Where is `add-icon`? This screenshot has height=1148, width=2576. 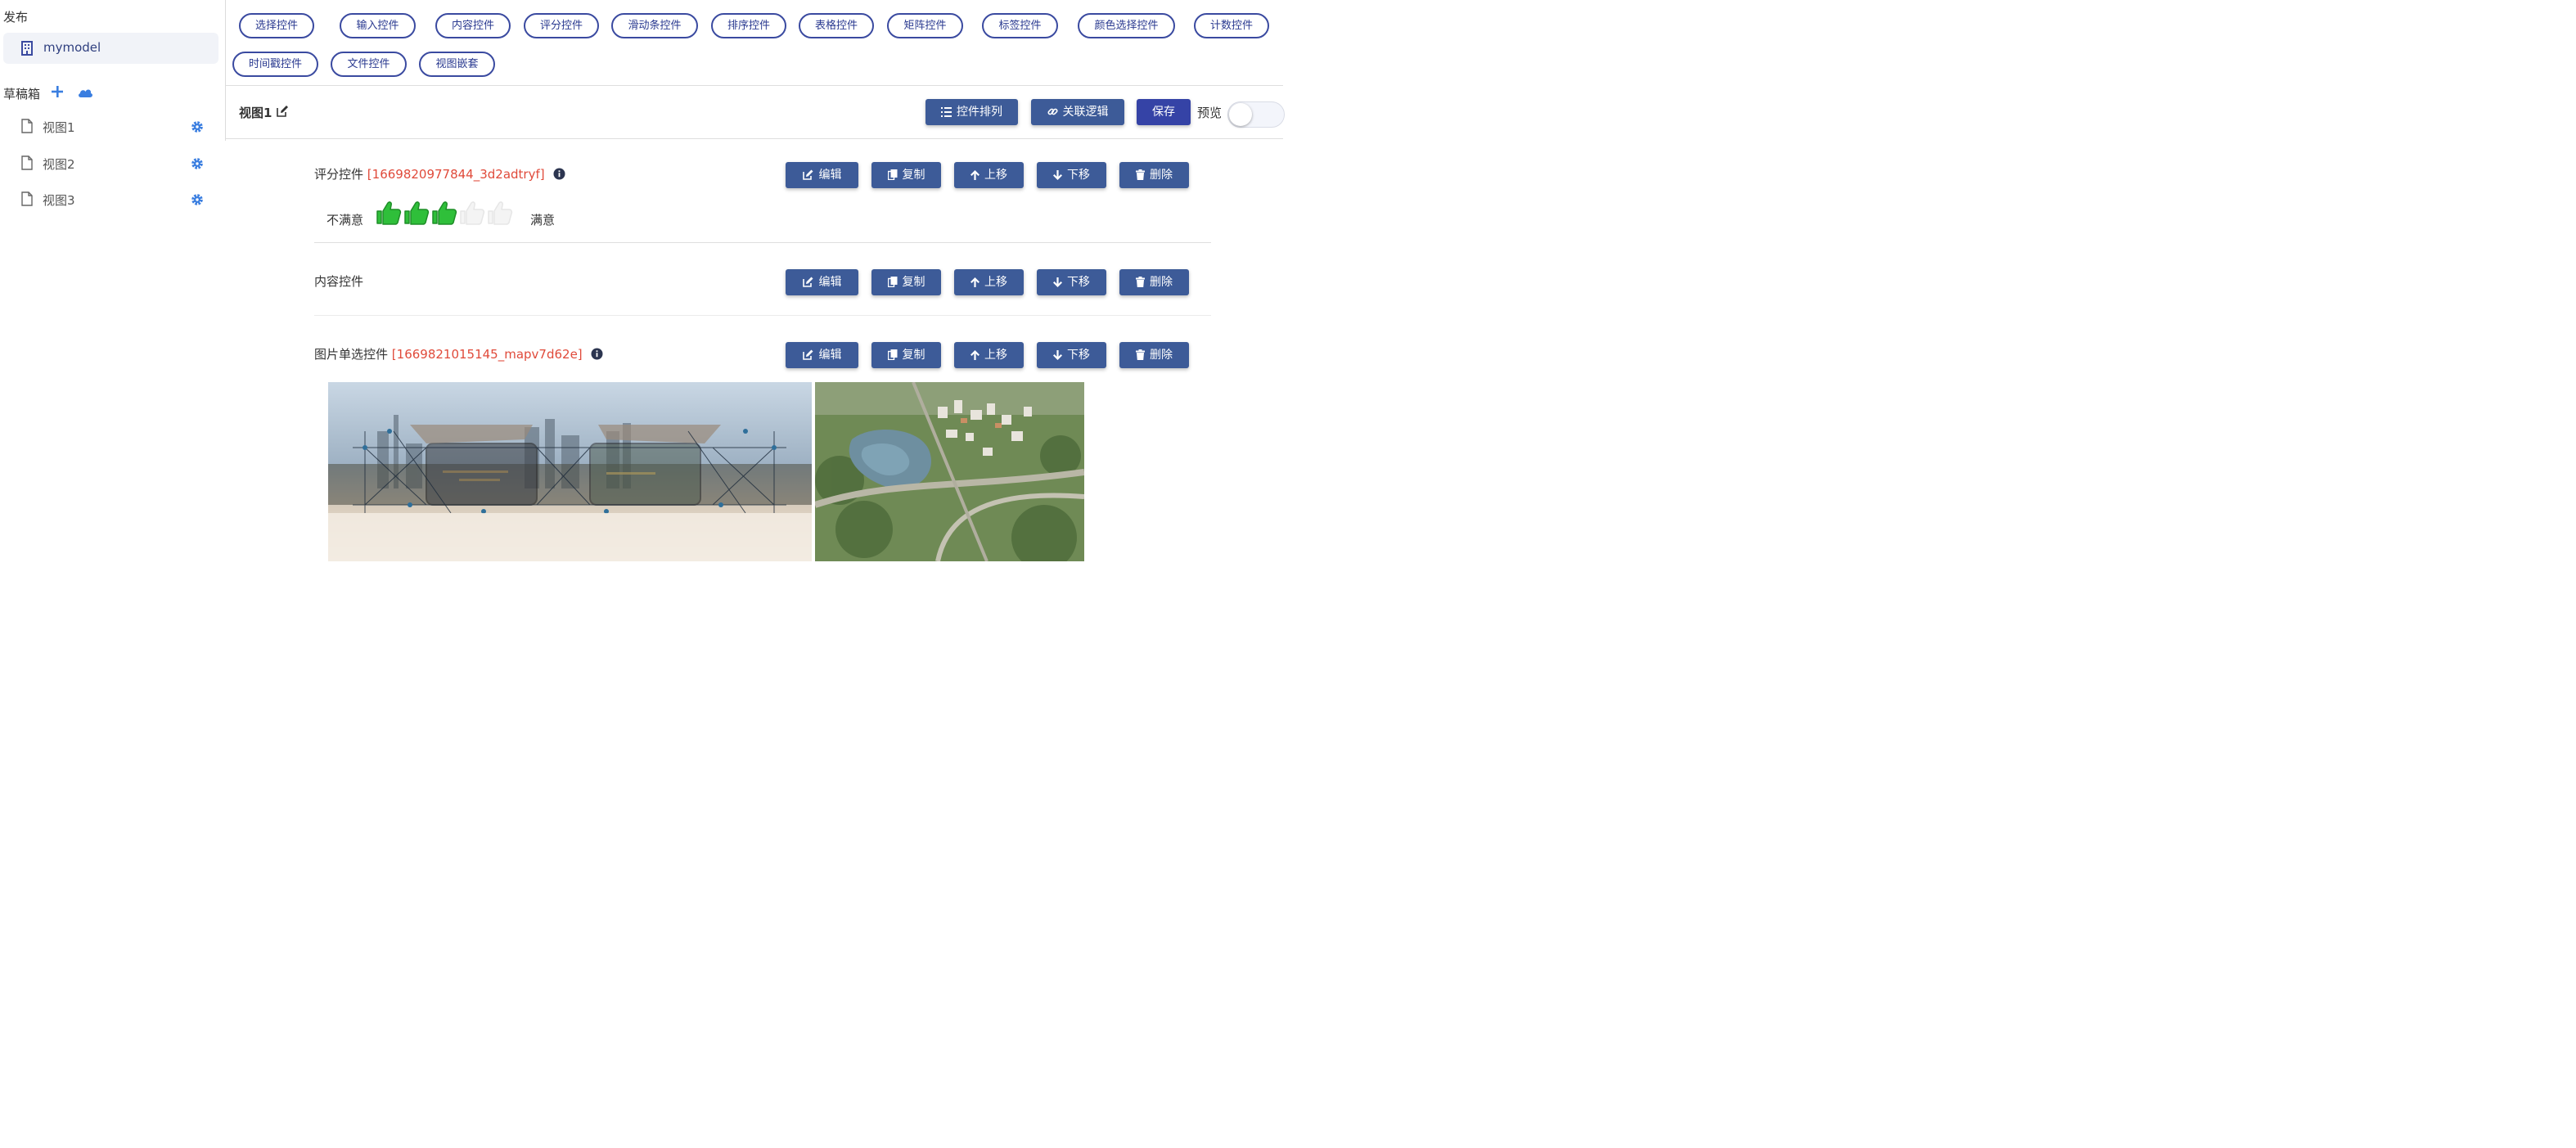 add-icon is located at coordinates (57, 93).